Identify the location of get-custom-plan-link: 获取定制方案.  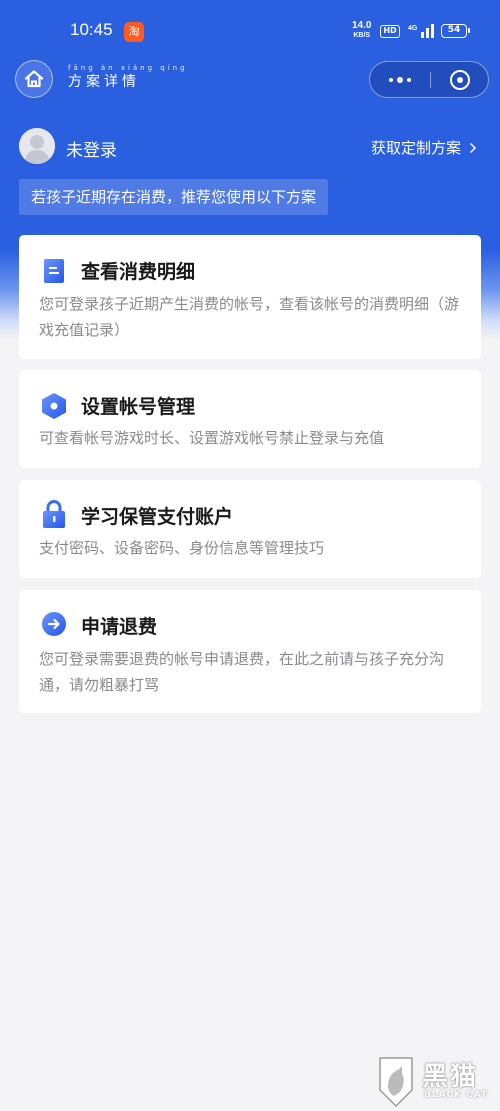
(424, 147).